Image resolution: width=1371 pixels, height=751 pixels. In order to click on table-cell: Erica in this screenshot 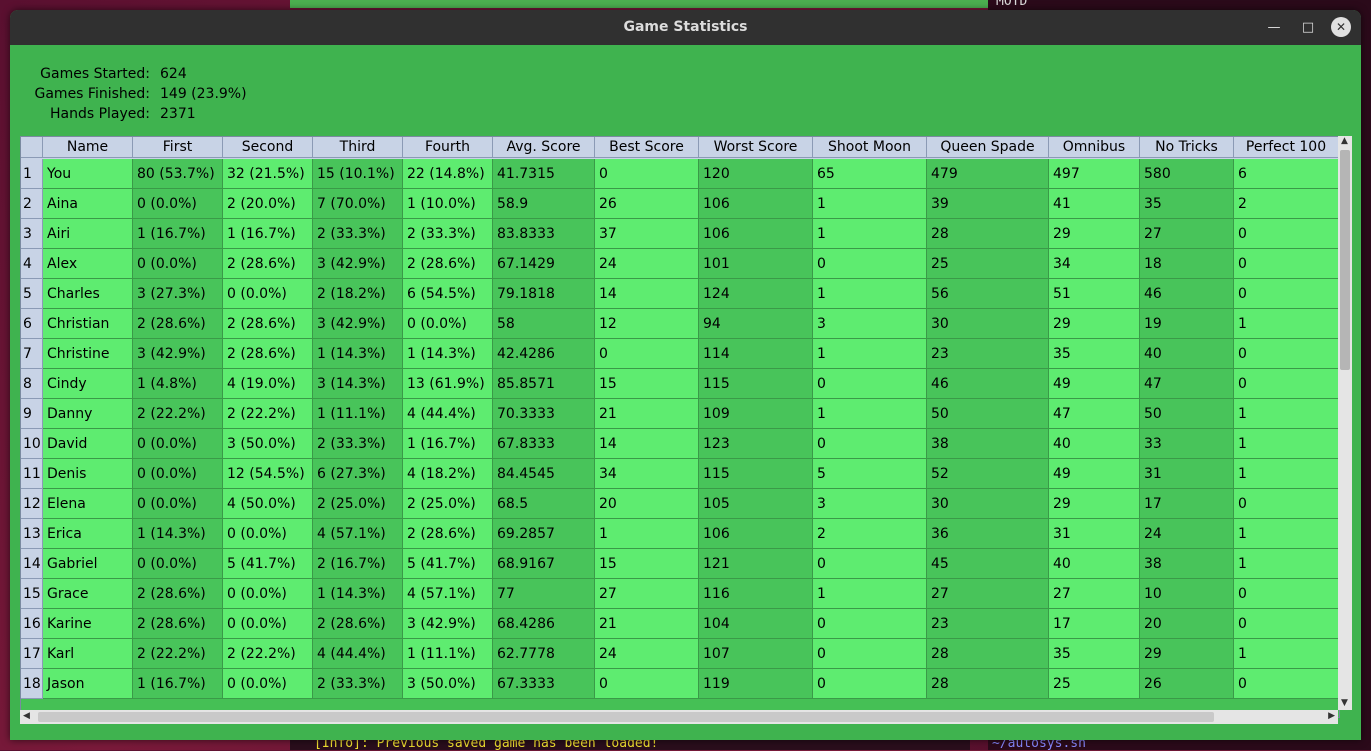, I will do `click(88, 534)`.